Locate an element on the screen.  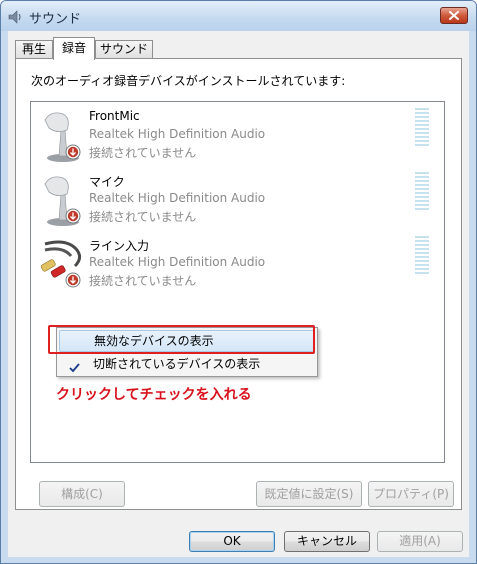
annotation-highlight-box is located at coordinates (181, 339).